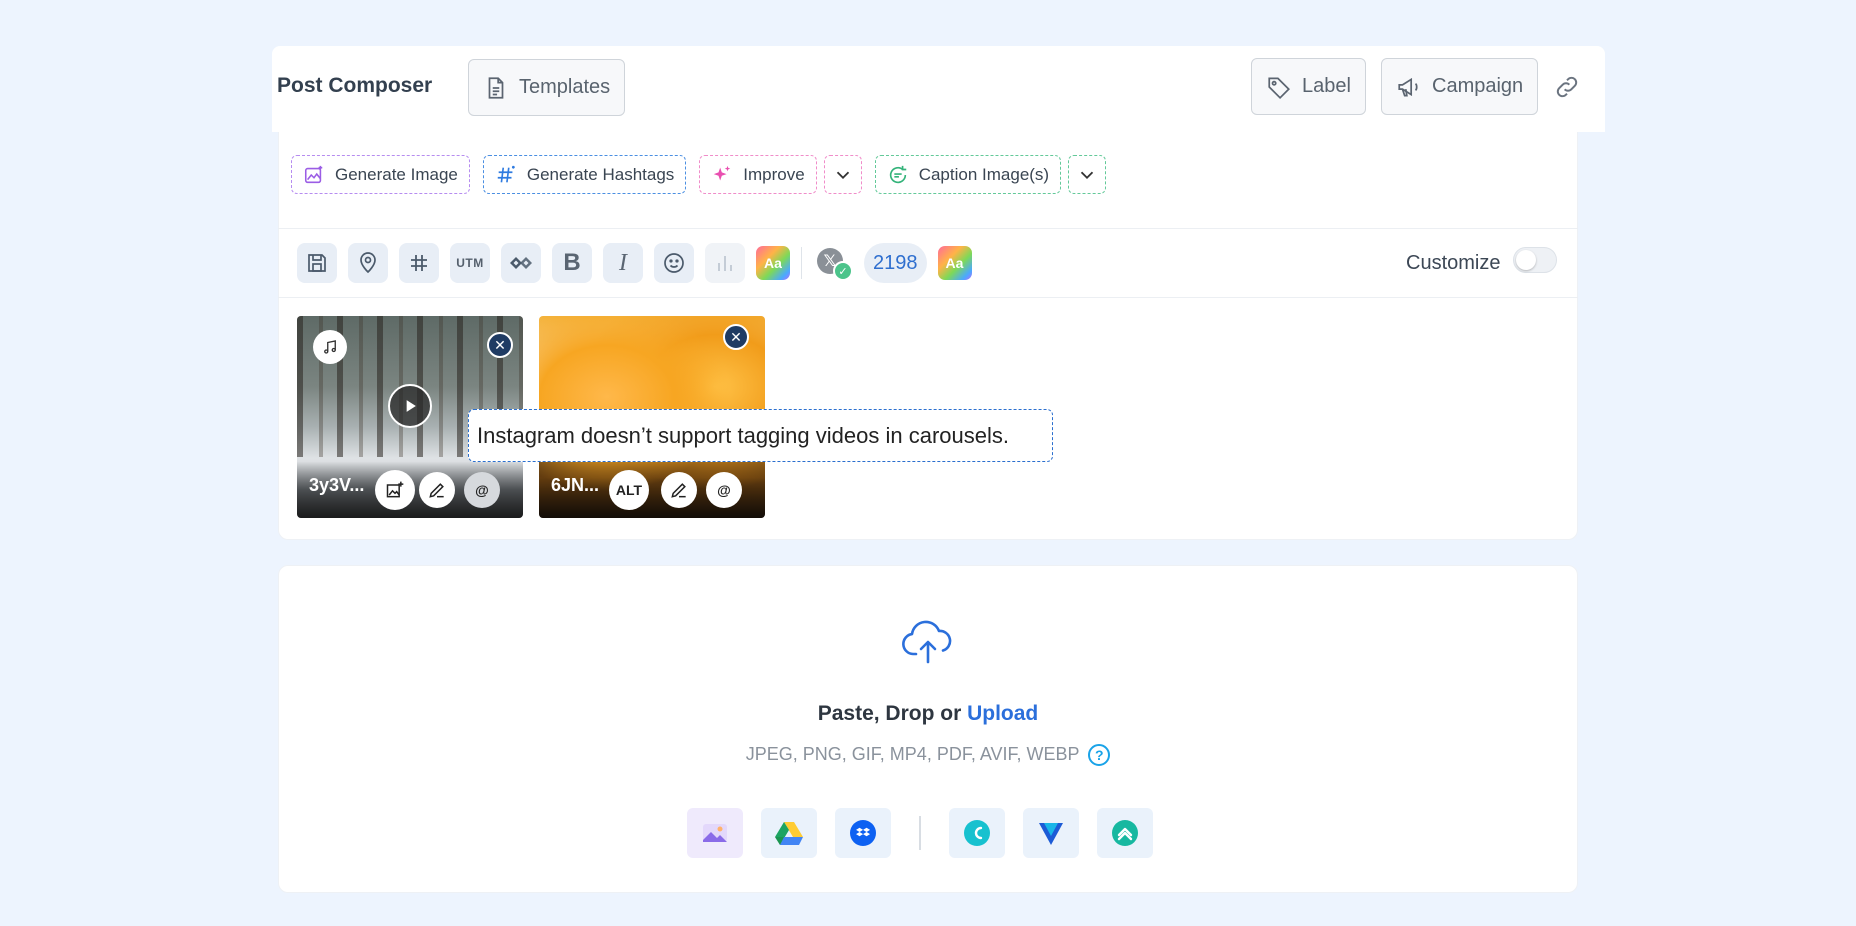 This screenshot has height=926, width=1856. Describe the element at coordinates (396, 174) in the screenshot. I see `generate-image-label: Generate Image` at that location.